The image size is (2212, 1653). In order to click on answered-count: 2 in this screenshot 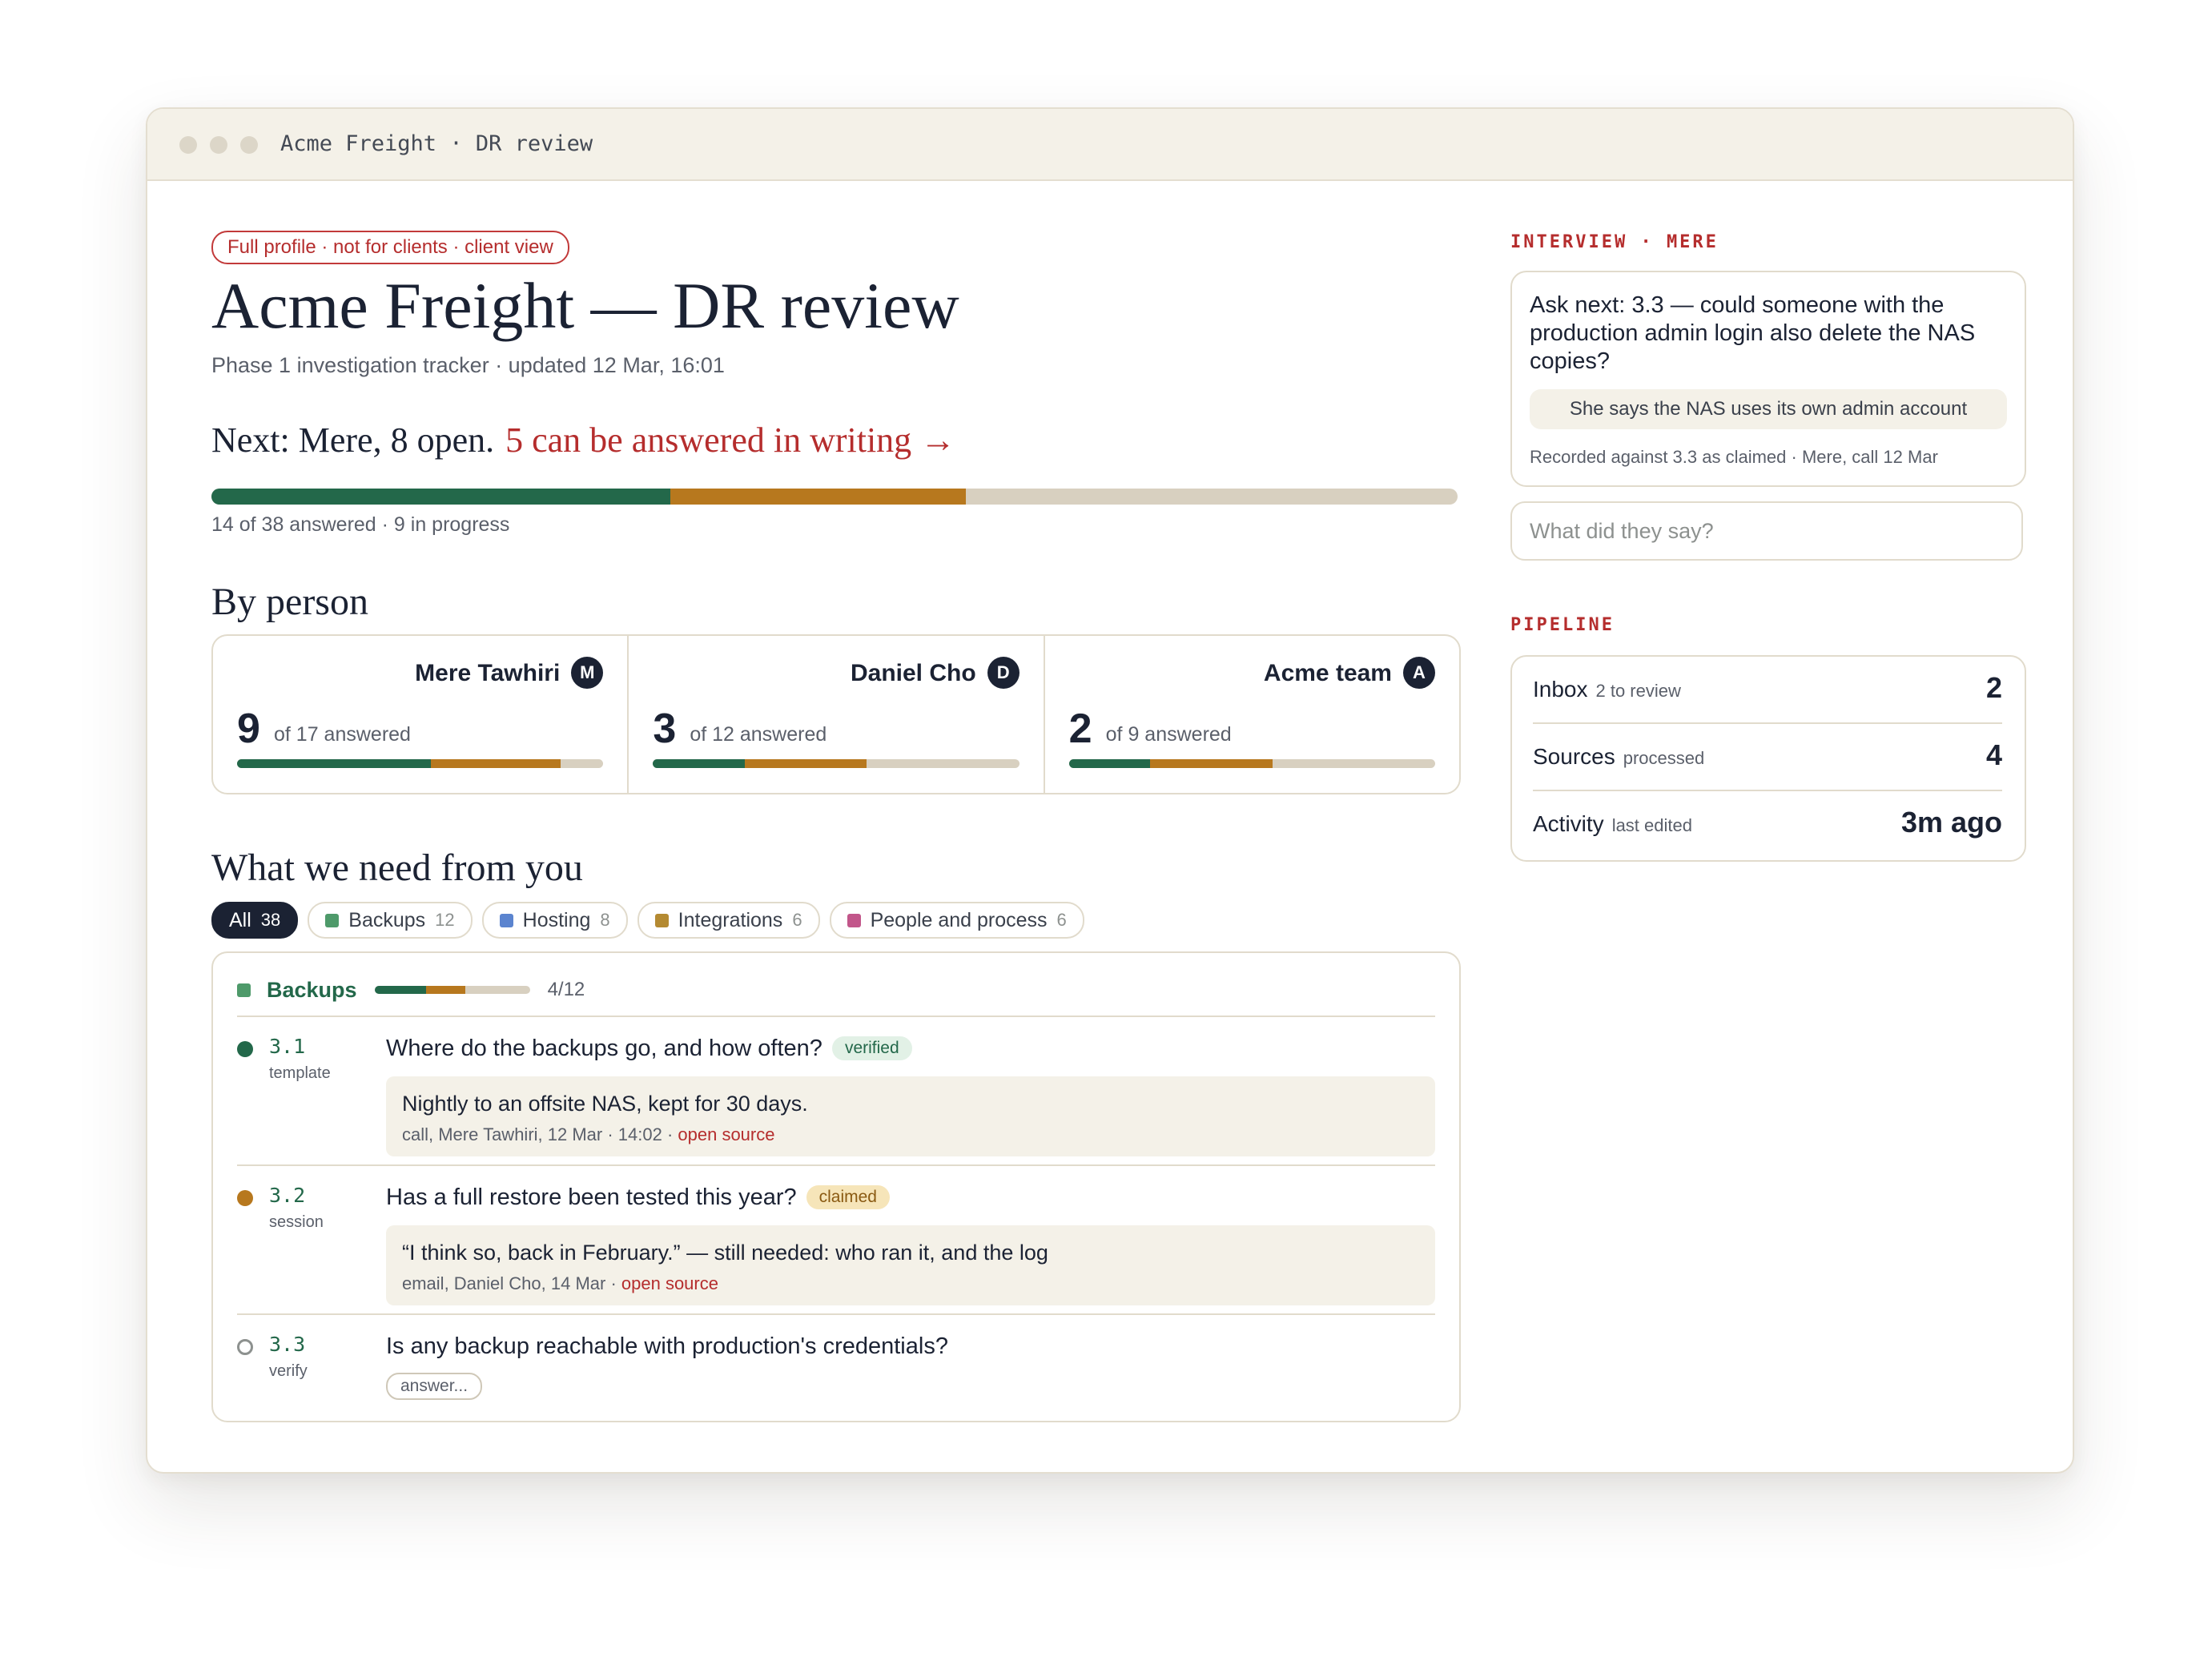, I will do `click(1080, 729)`.